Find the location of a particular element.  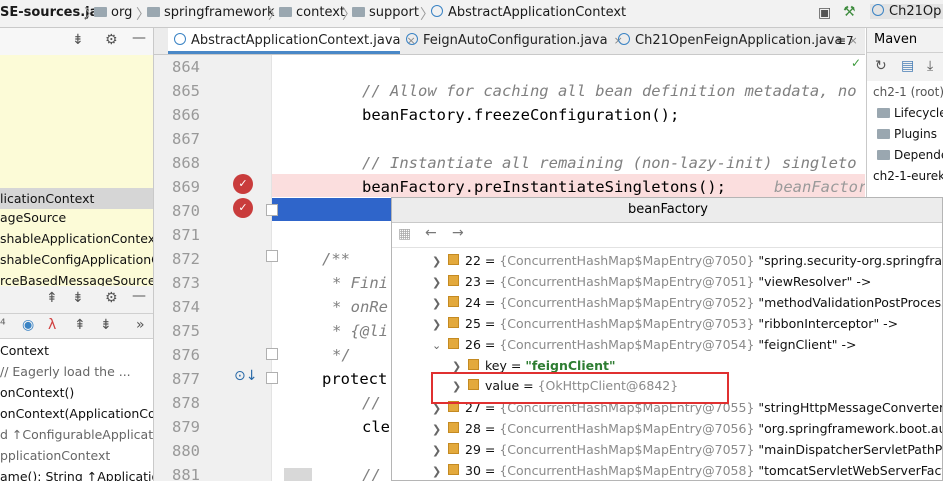

entry-index: 26 is located at coordinates (473, 344).